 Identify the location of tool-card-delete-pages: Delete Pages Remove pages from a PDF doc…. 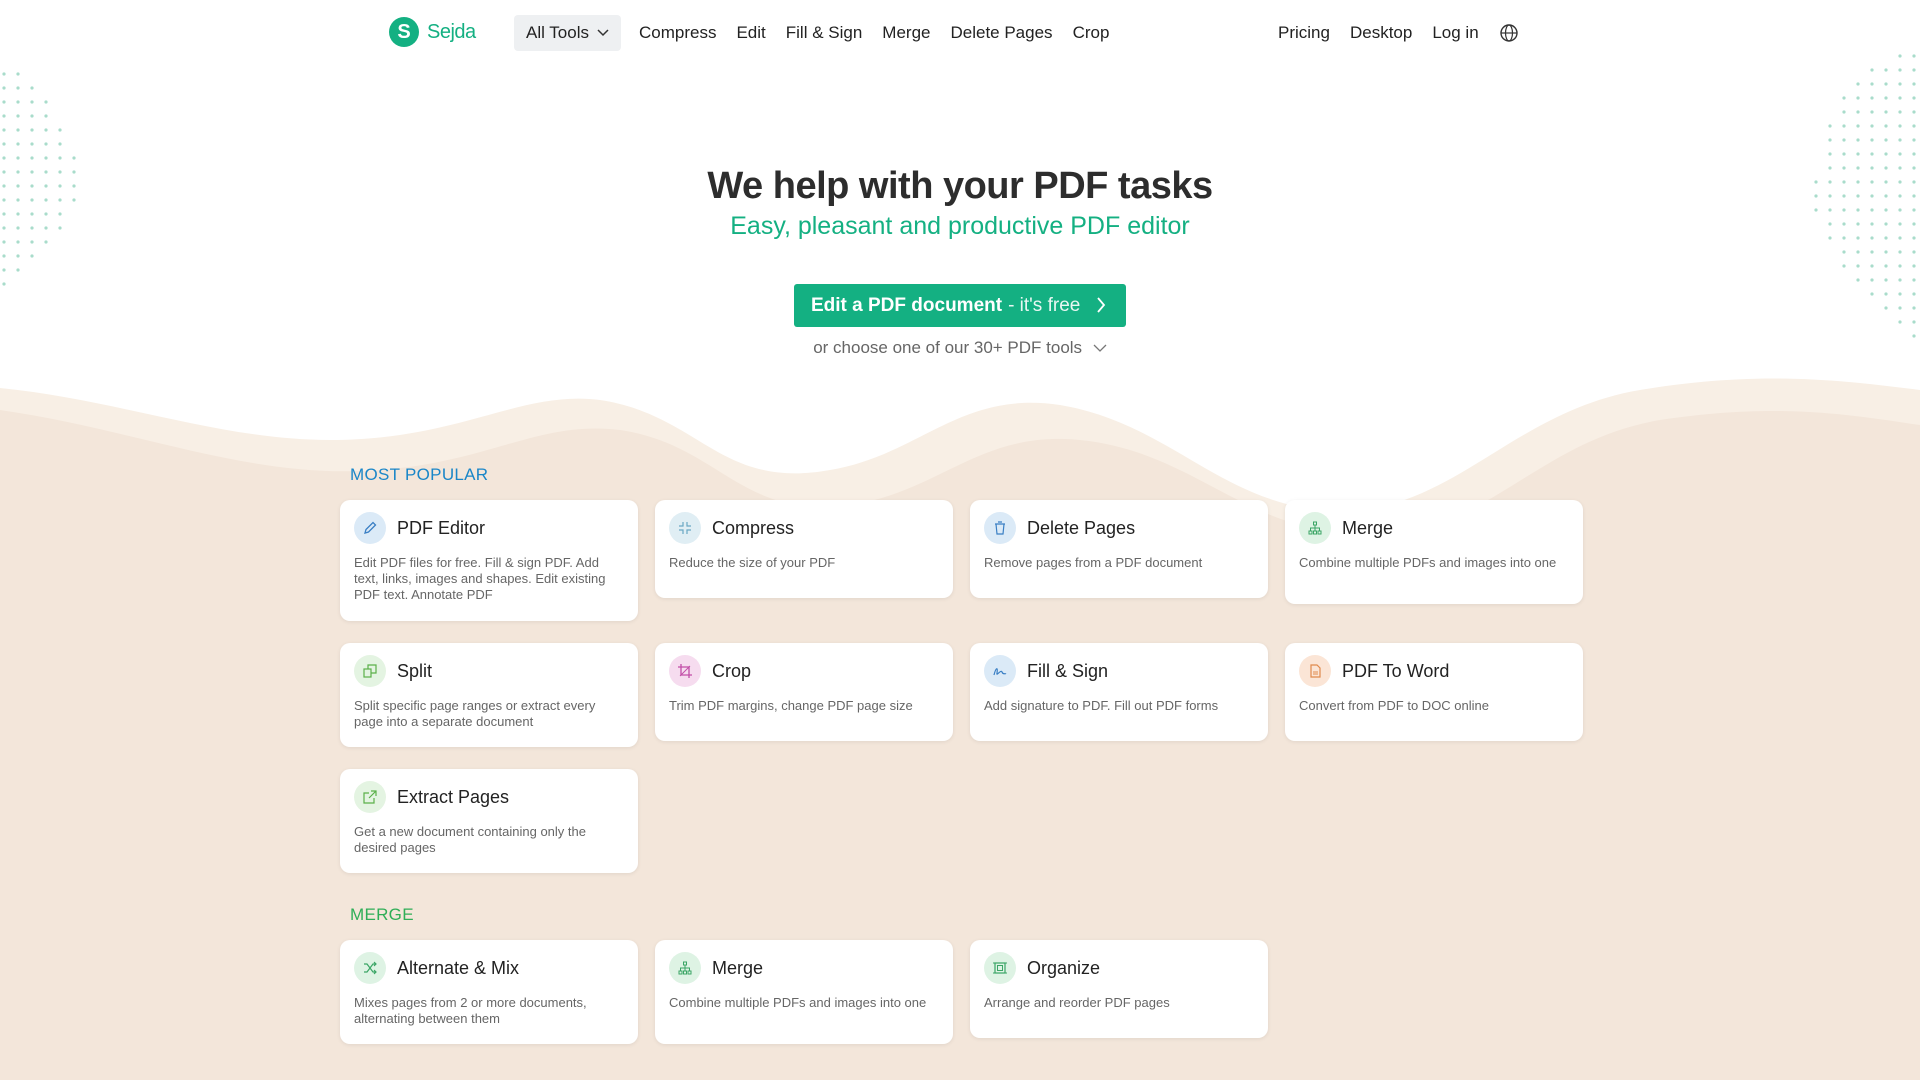
(1119, 549).